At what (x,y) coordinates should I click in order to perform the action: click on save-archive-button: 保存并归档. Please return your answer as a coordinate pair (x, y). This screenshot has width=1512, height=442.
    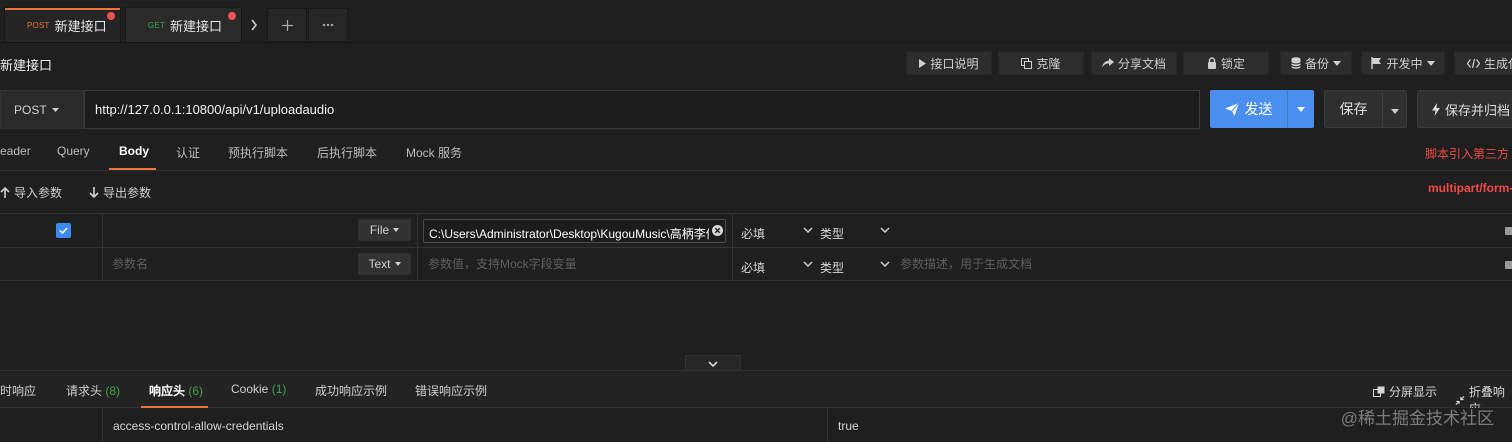
    Looking at the image, I should click on (1464, 109).